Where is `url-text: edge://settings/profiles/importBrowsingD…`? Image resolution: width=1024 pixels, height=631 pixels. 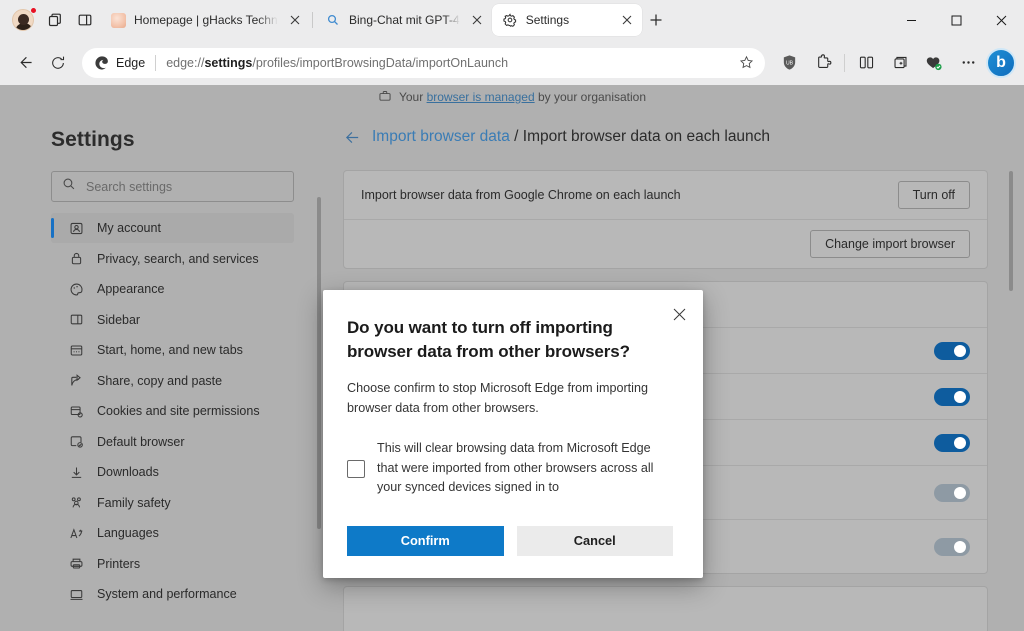
url-text: edge://settings/profiles/importBrowsingD… is located at coordinates (445, 63).